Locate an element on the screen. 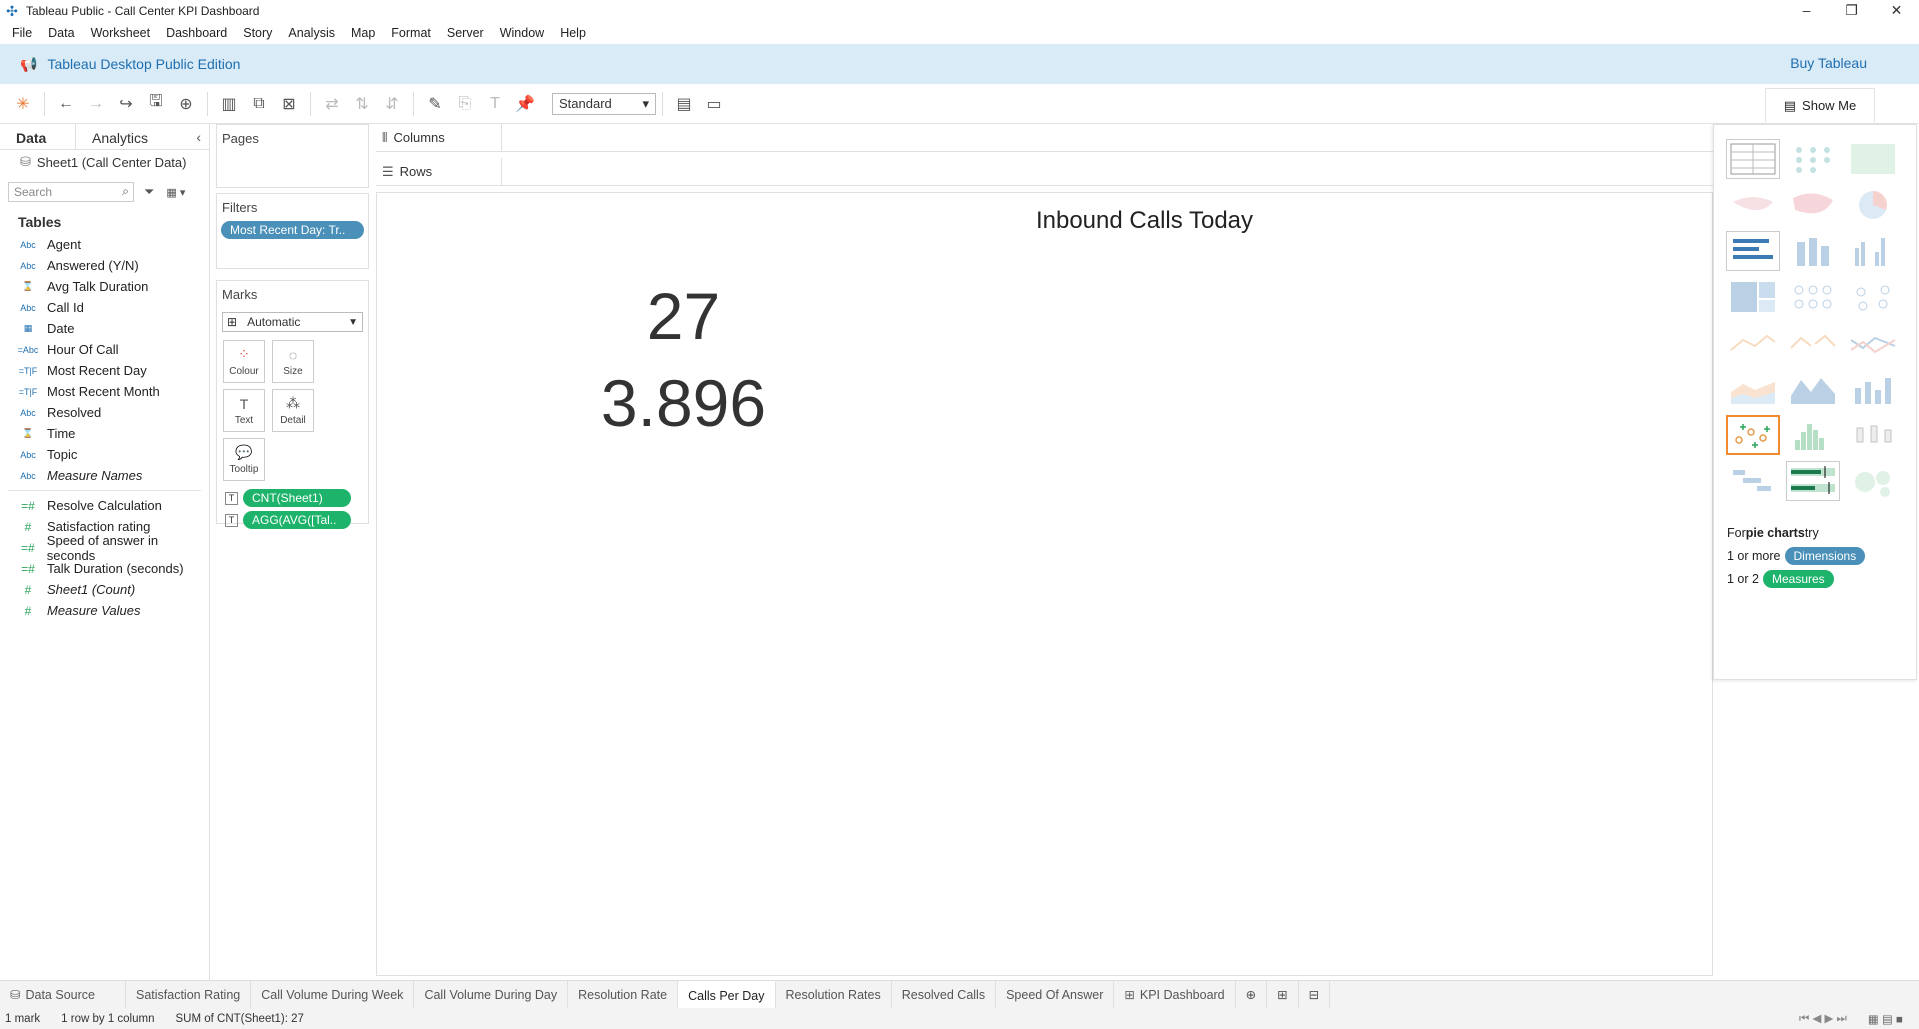 The width and height of the screenshot is (1919, 1029). kpi-call-count: 27 is located at coordinates (683, 316).